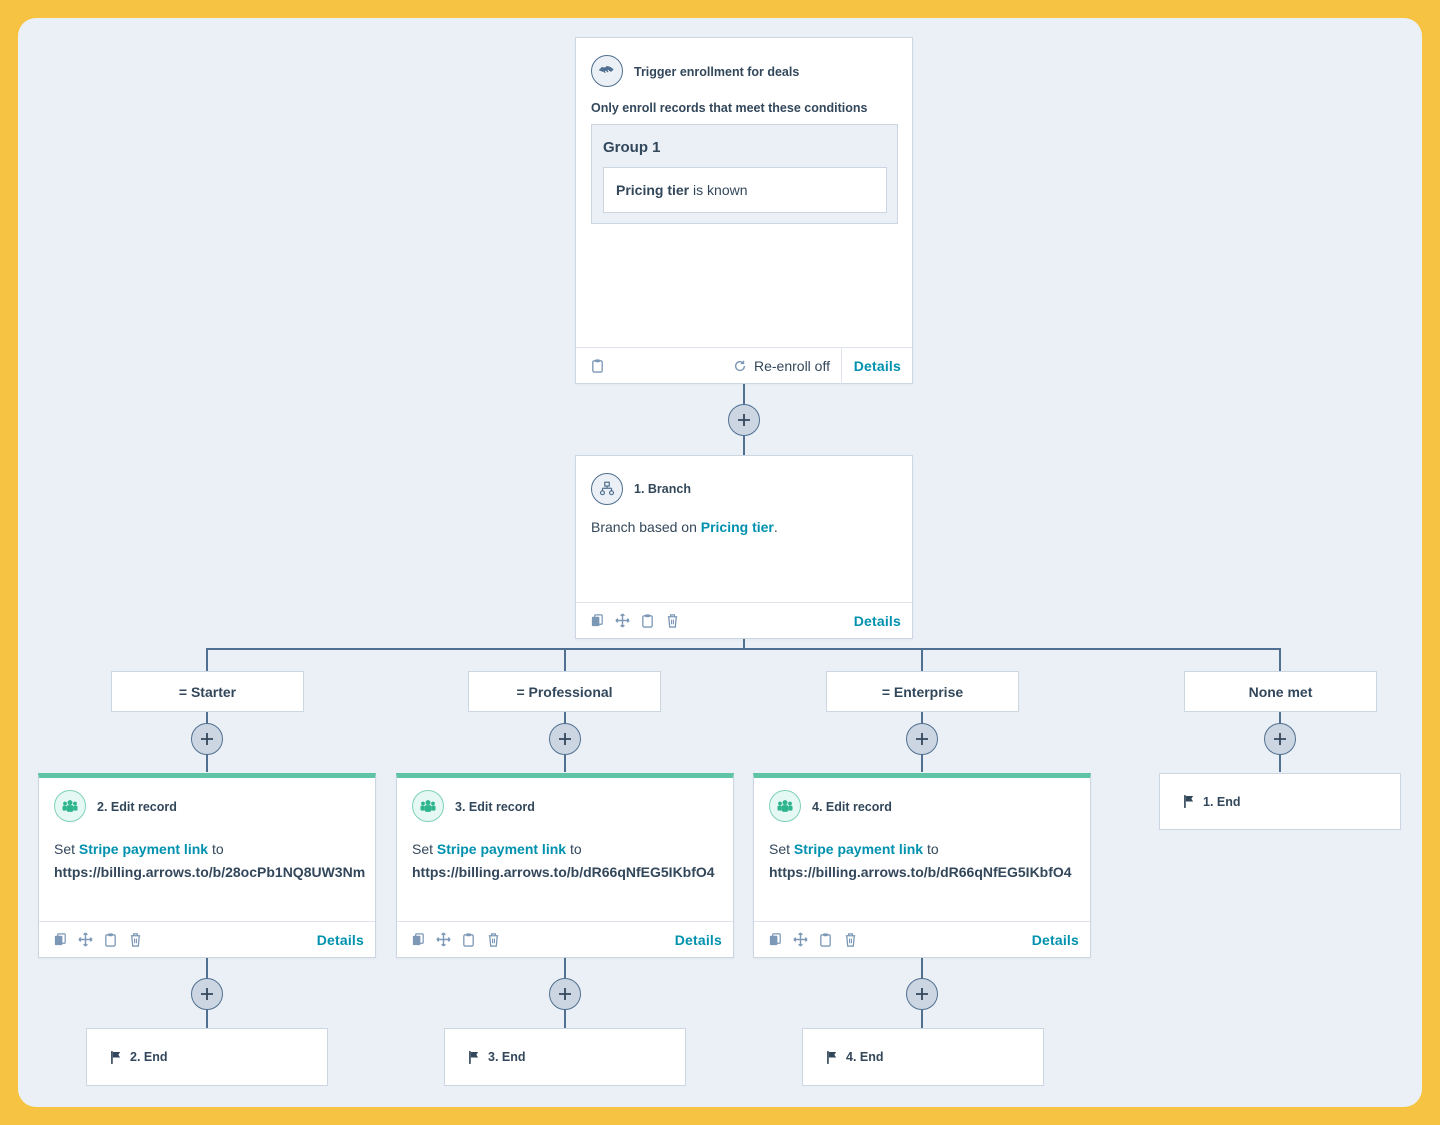  I want to click on branch-footer: Details, so click(744, 620).